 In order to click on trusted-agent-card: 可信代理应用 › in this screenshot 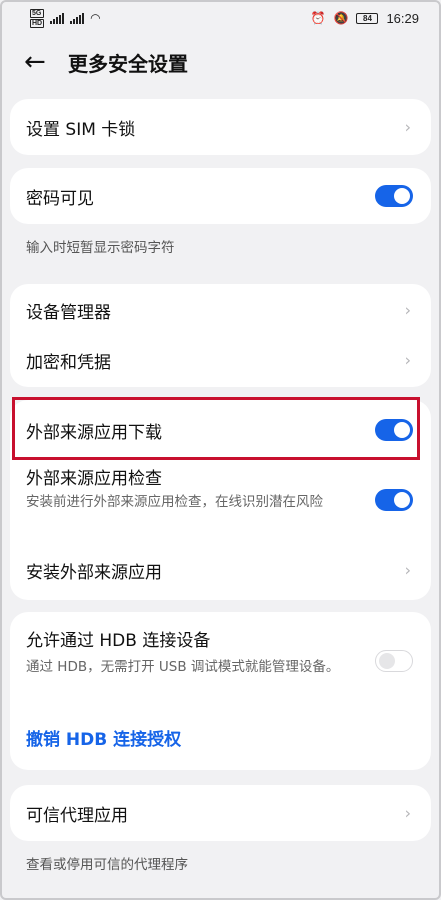, I will do `click(220, 813)`.